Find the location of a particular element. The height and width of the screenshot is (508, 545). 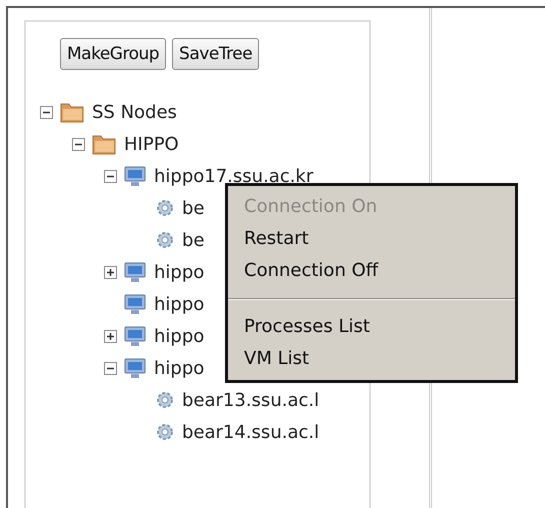

tree-node-label: SS Nodes is located at coordinates (134, 112).